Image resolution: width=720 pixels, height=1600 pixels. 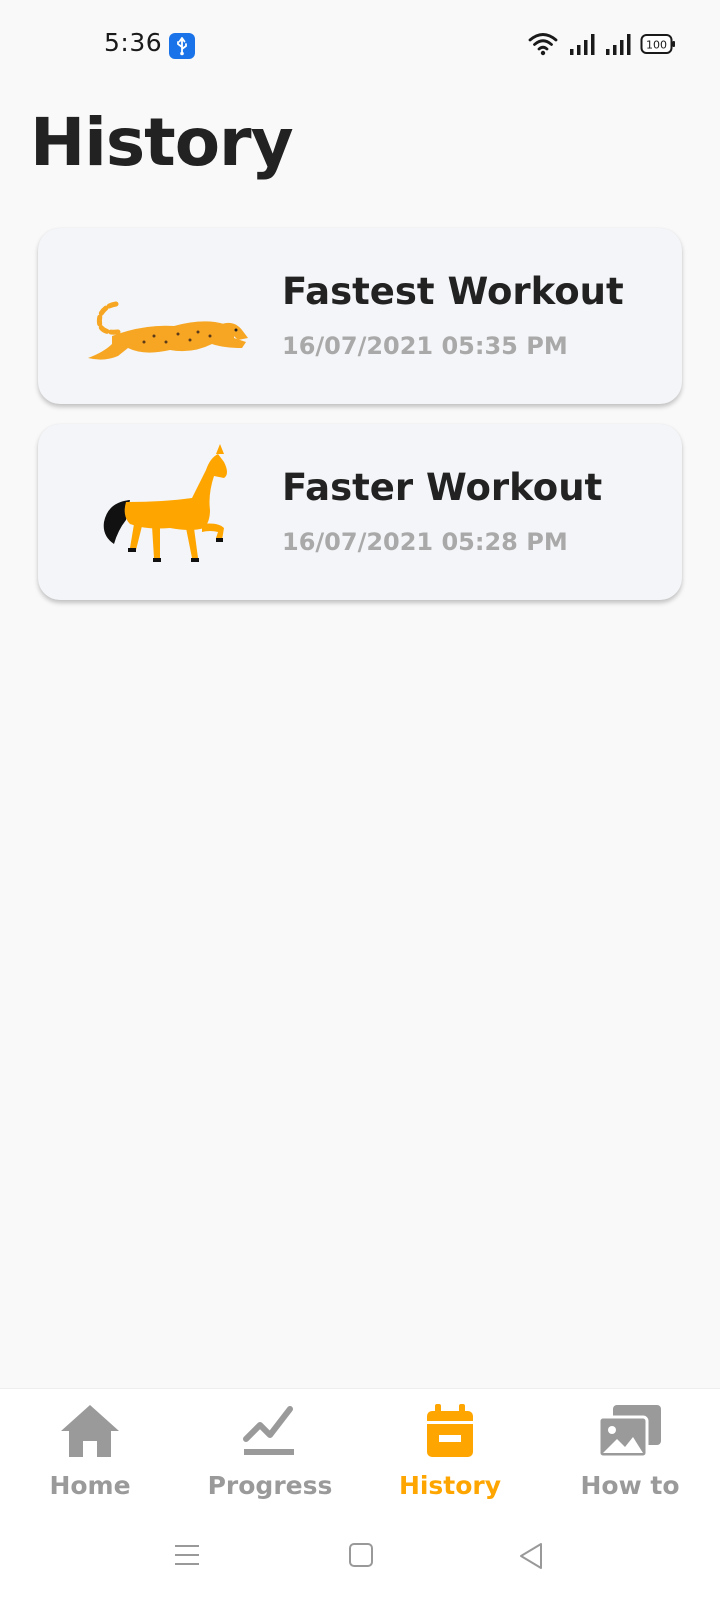 I want to click on menu-icon, so click(x=187, y=1555).